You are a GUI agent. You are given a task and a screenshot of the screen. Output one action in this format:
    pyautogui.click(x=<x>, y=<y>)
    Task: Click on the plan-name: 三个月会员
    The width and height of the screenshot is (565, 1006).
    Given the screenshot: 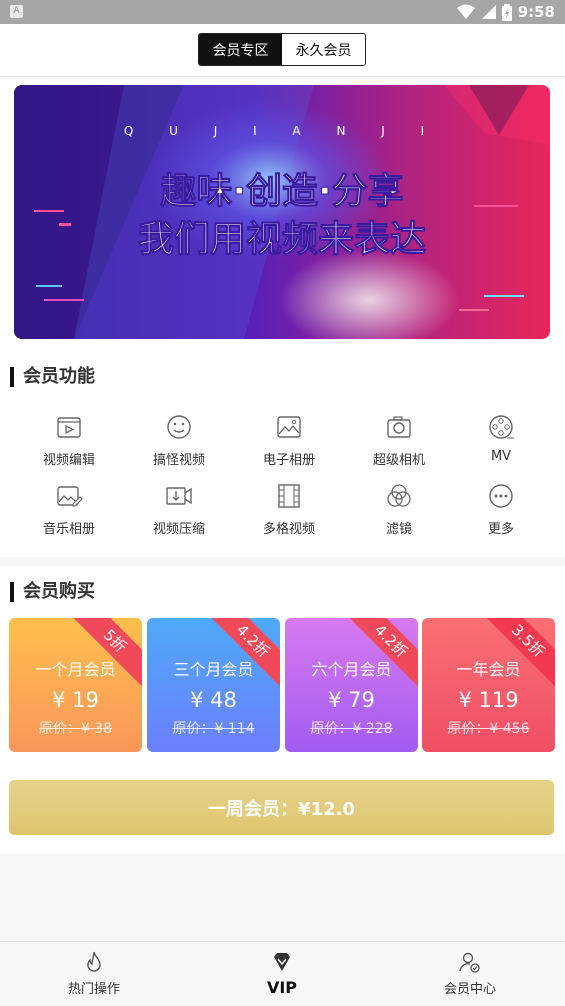 What is the action you would take?
    pyautogui.click(x=213, y=669)
    